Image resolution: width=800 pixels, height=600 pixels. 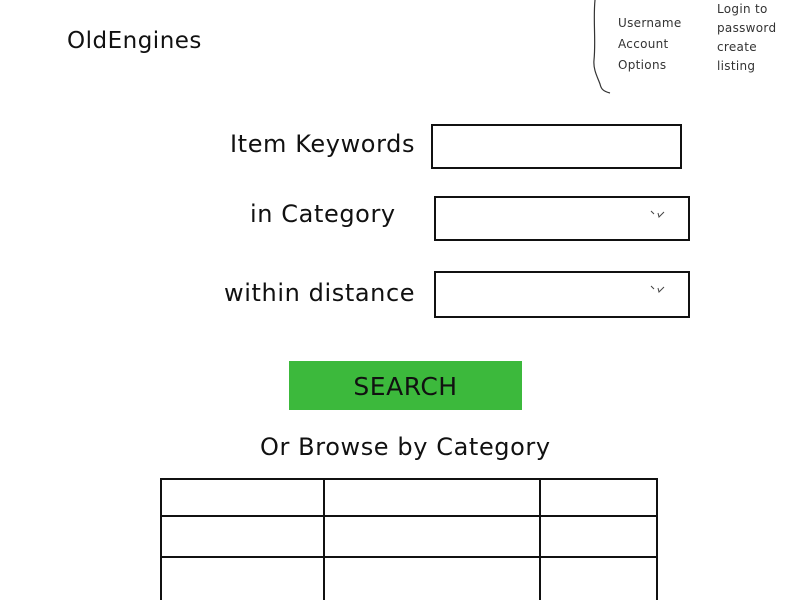 What do you see at coordinates (746, 66) in the screenshot?
I see `listing-link: listing` at bounding box center [746, 66].